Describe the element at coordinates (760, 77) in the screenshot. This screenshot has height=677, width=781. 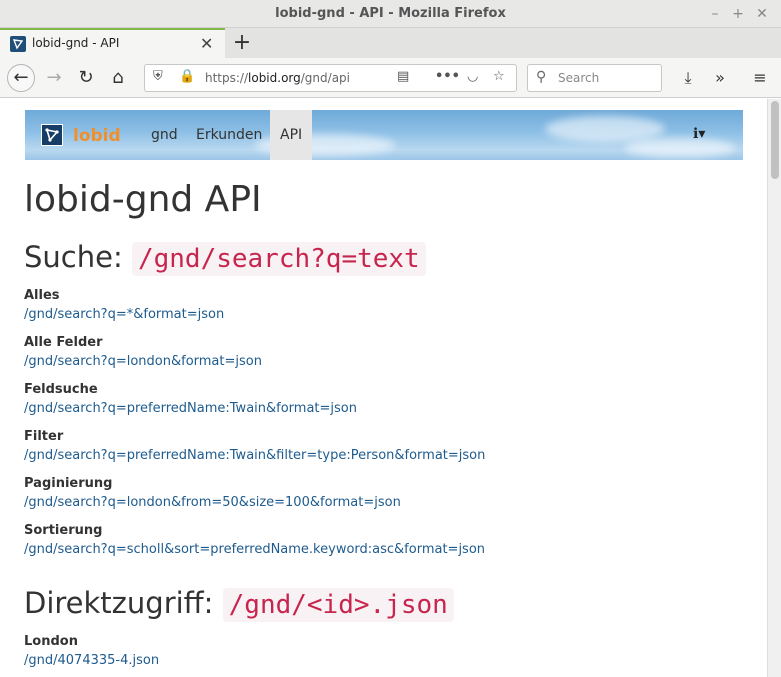
I see `hamburger-menu-icon: ≡` at that location.